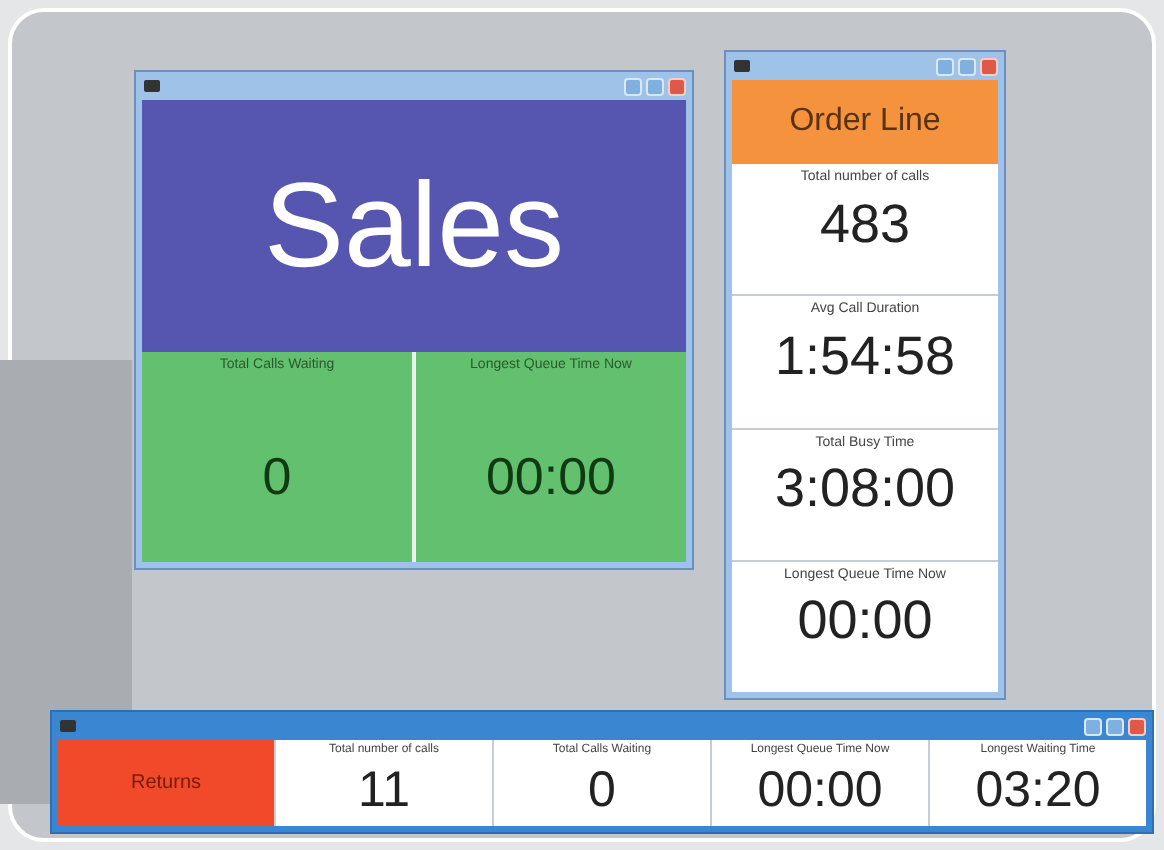 The image size is (1164, 850). Describe the element at coordinates (865, 356) in the screenshot. I see `stat-value: 1:54:58` at that location.